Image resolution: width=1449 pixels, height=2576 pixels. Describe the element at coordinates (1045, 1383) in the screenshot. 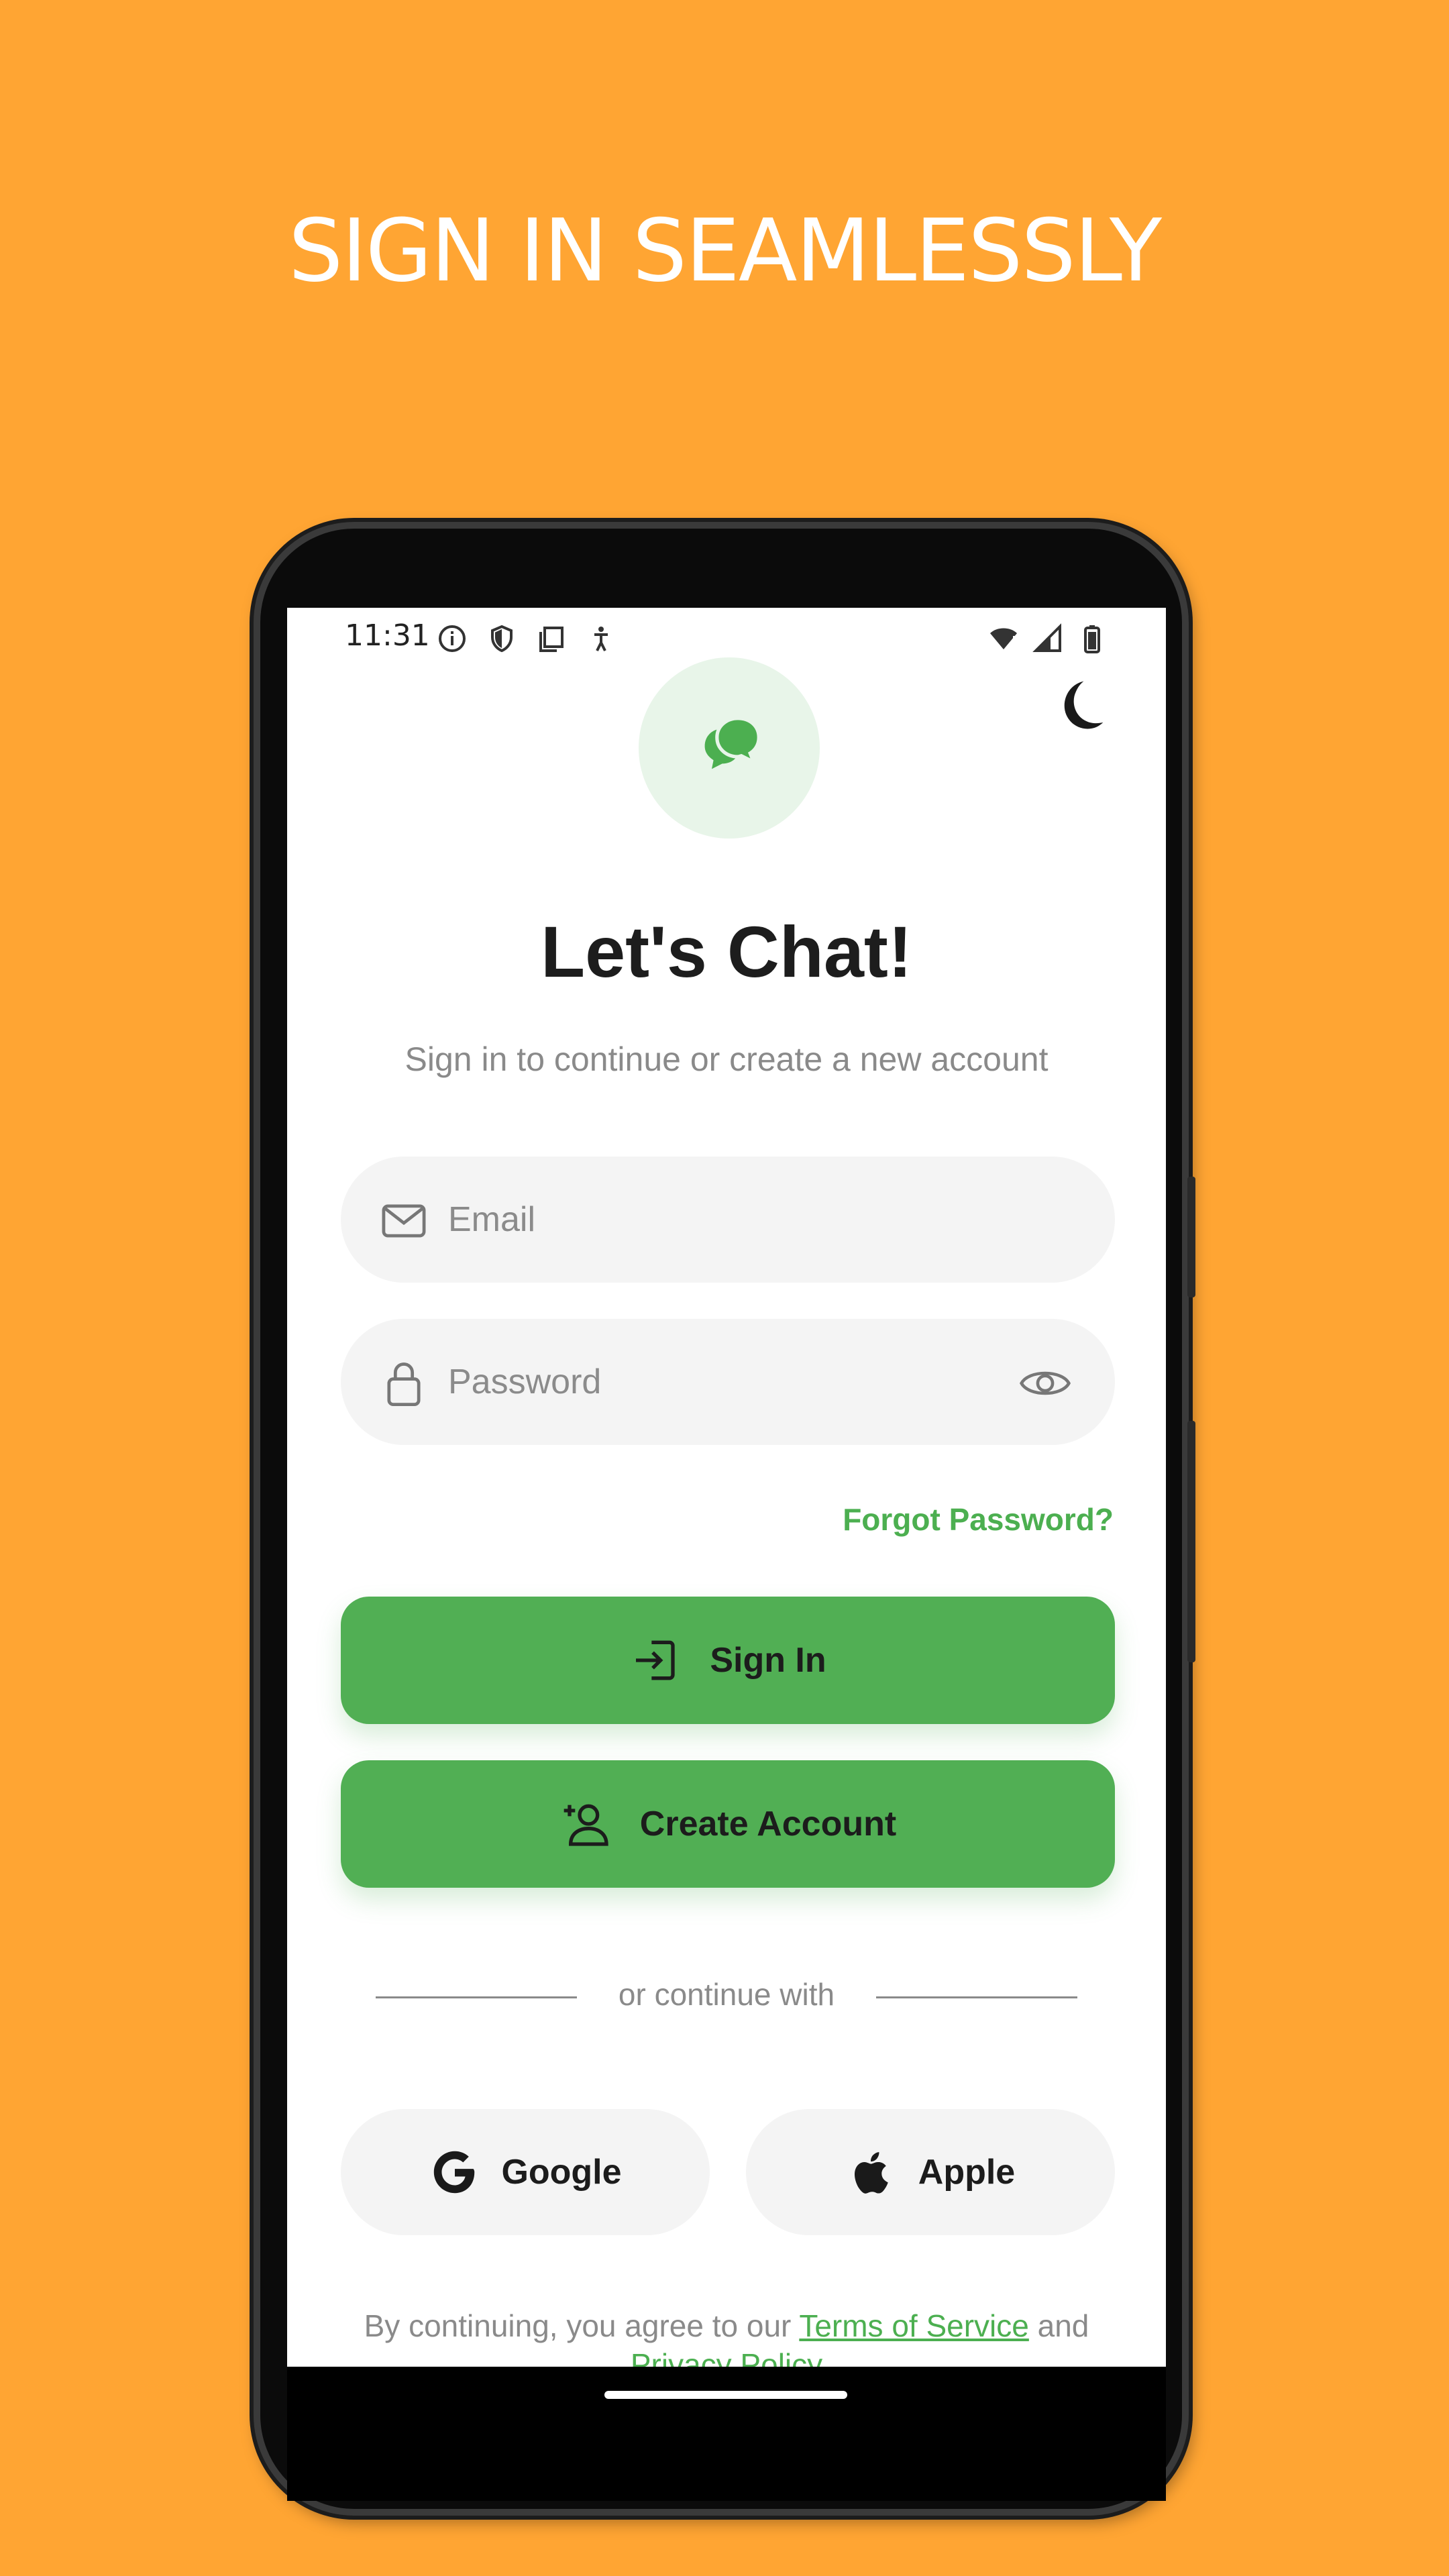

I see `eye-icon` at that location.